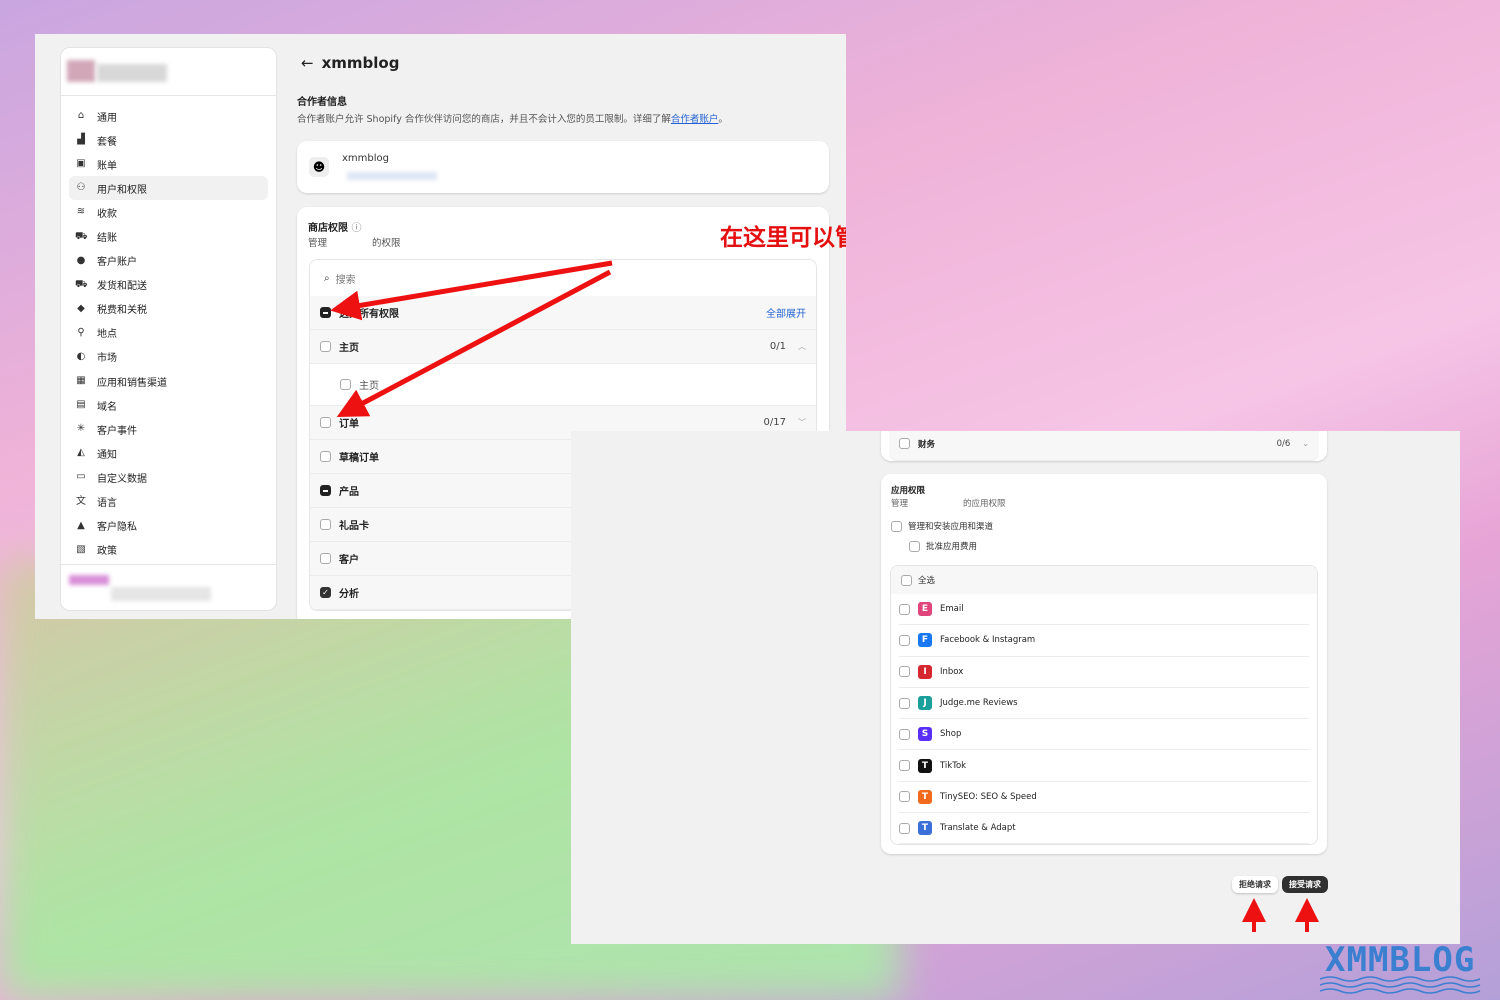  What do you see at coordinates (1400, 960) in the screenshot?
I see `watermark-logo: XMMBLOG` at bounding box center [1400, 960].